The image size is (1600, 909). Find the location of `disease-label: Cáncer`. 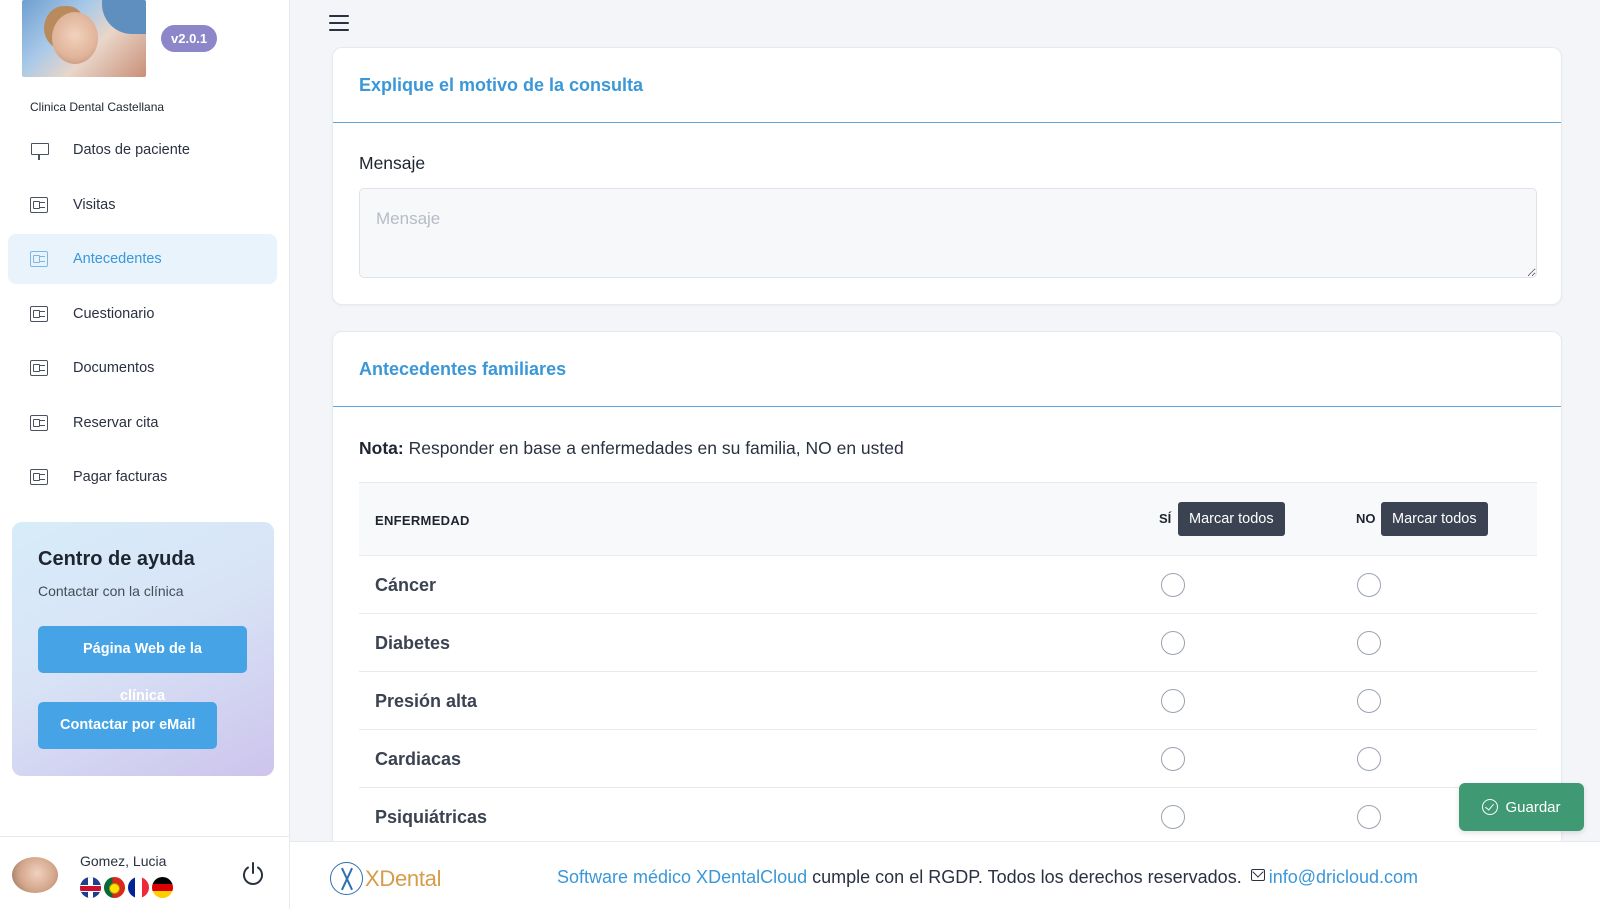

disease-label: Cáncer is located at coordinates (406, 585).